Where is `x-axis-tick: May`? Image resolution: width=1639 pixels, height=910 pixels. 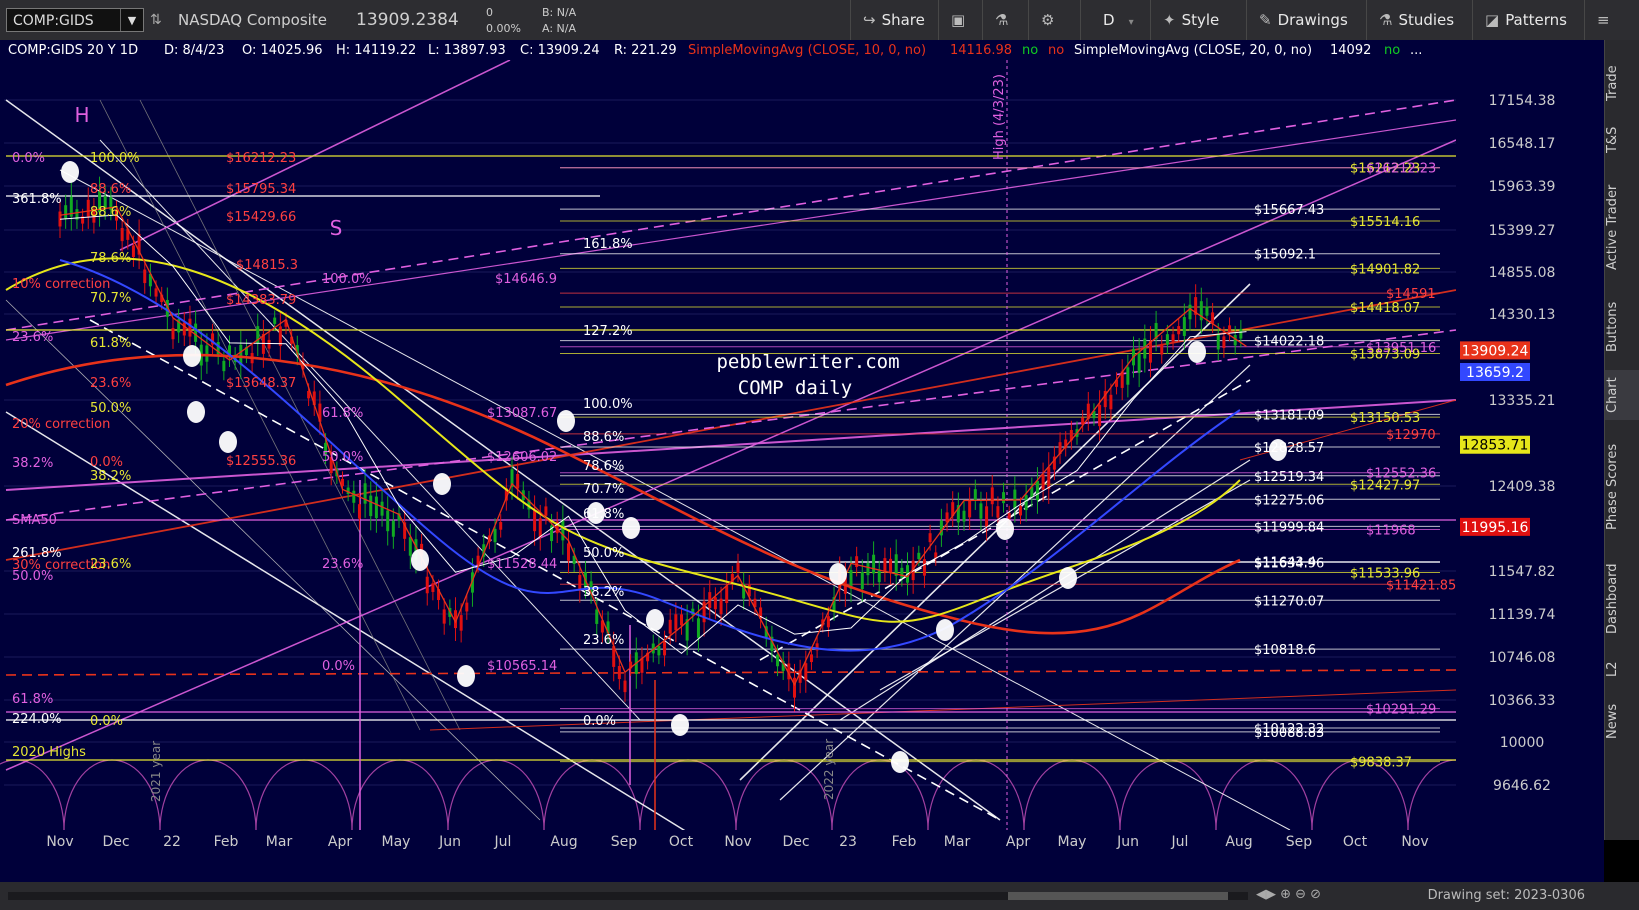 x-axis-tick: May is located at coordinates (1072, 842).